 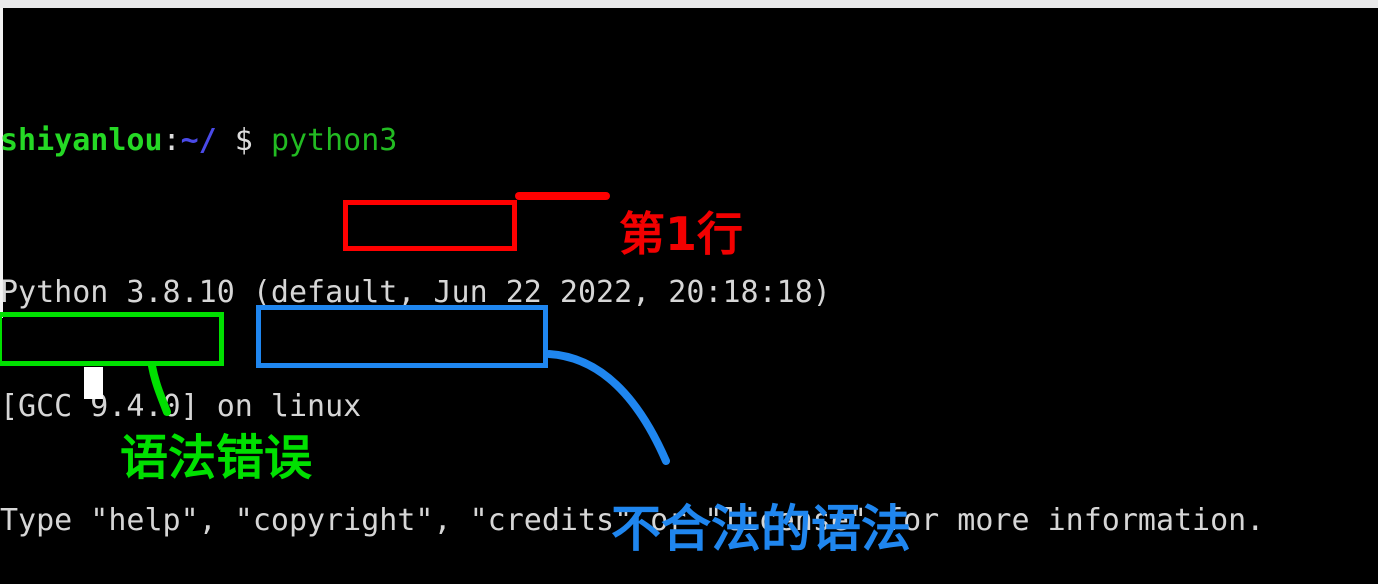 What do you see at coordinates (93, 383) in the screenshot?
I see `text-cursor` at bounding box center [93, 383].